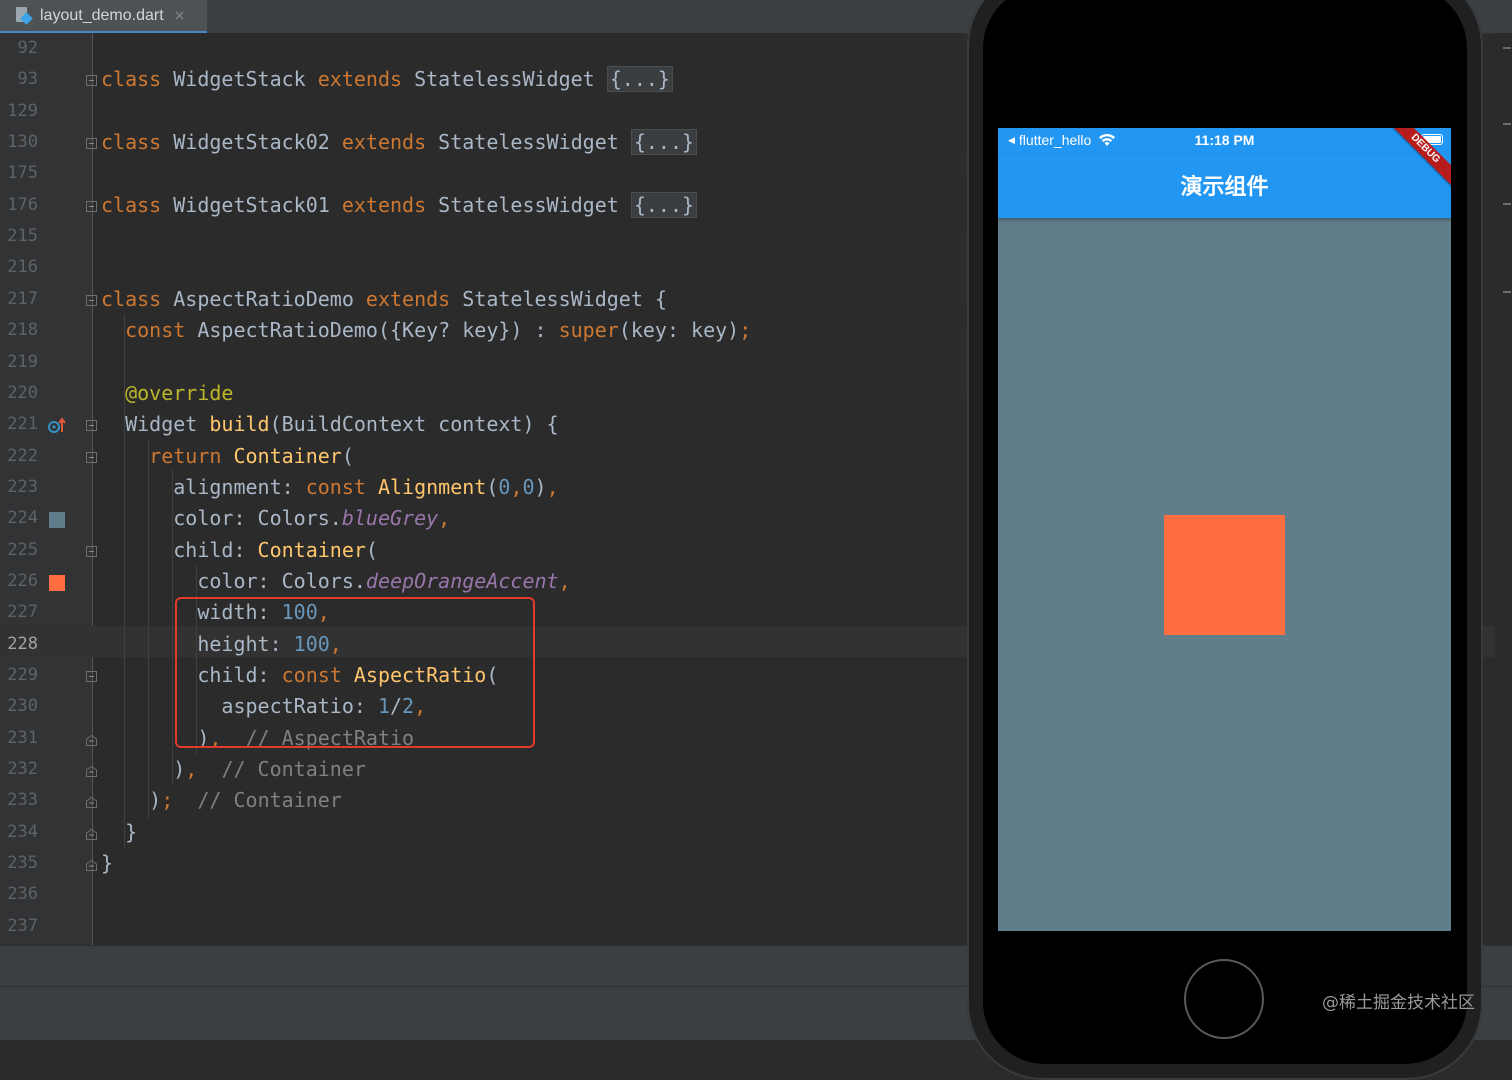 This screenshot has width=1512, height=1080. I want to click on code-text: ); // Container, so click(221, 800).